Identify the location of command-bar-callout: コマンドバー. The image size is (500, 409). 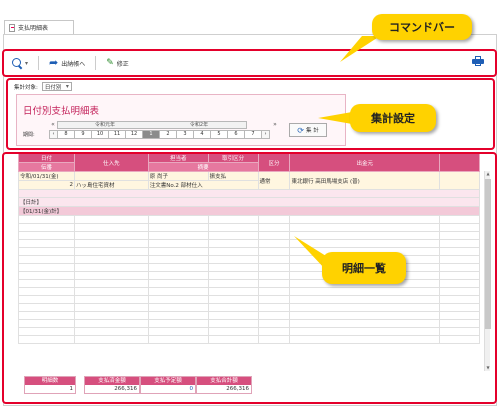
(422, 27).